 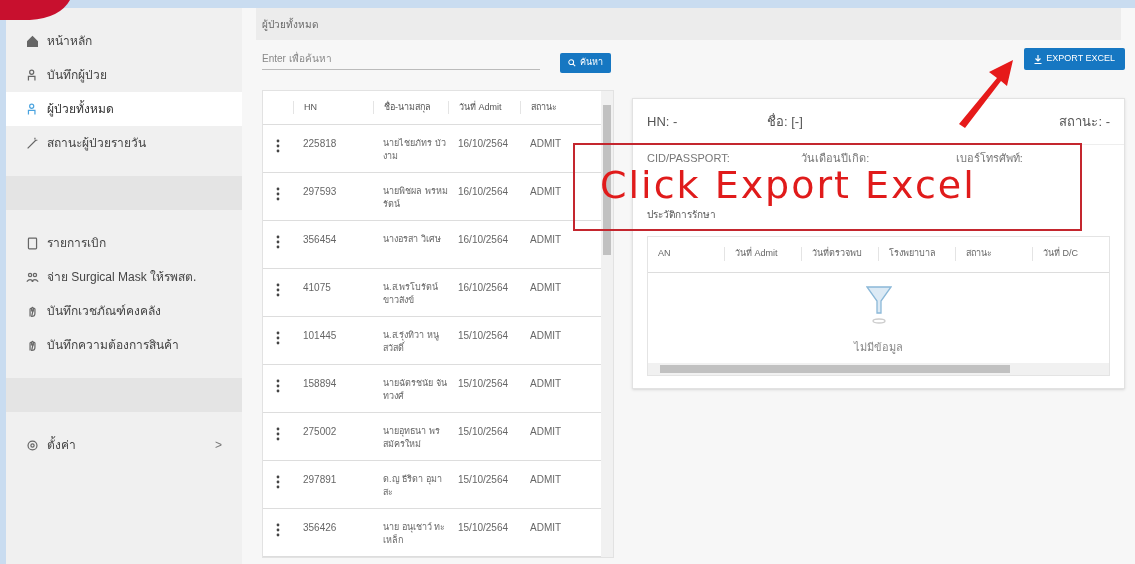 What do you see at coordinates (32, 277) in the screenshot?
I see `people-icon` at bounding box center [32, 277].